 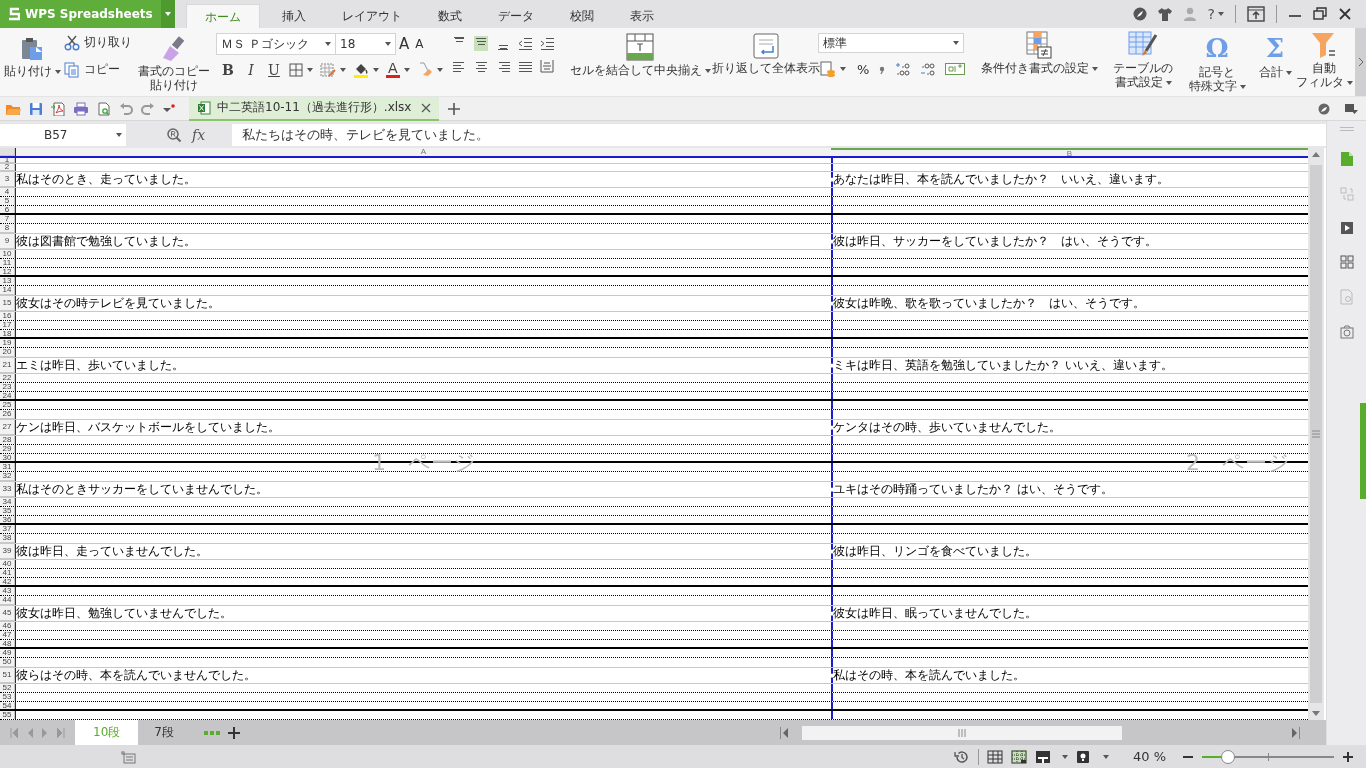 I want to click on decrease-decimal-icon, so click(x=928, y=69).